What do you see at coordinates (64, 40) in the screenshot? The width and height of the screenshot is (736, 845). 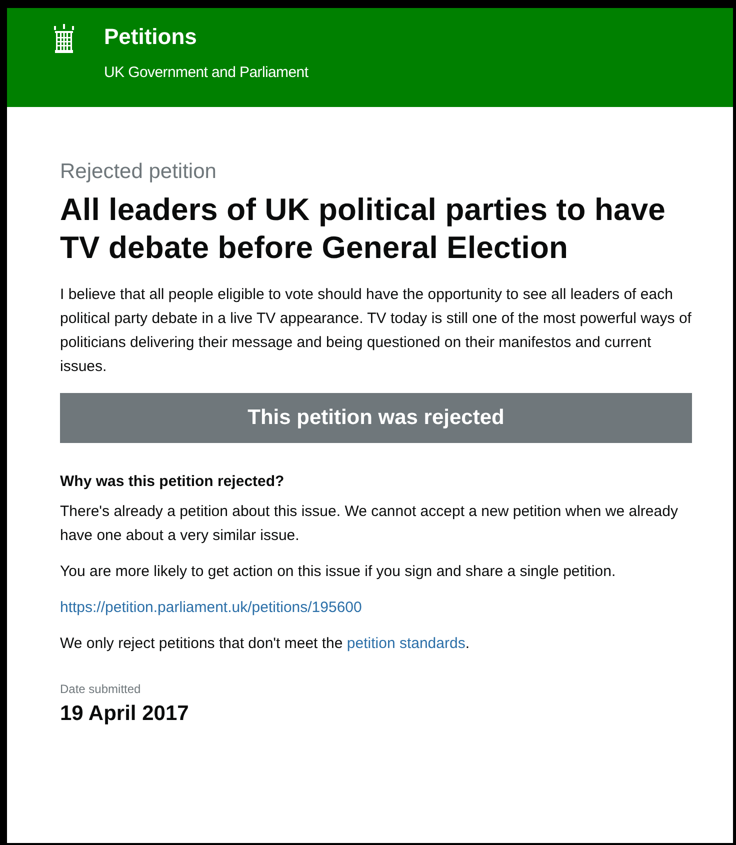 I see `portcullis-icon` at bounding box center [64, 40].